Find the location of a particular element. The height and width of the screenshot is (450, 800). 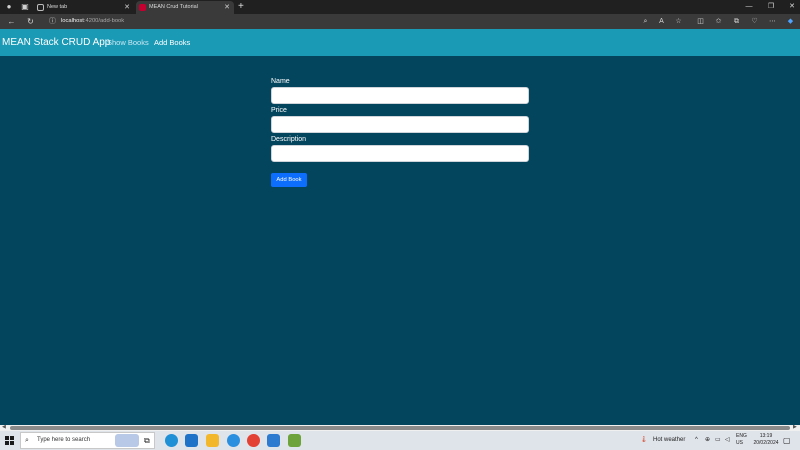

favorites-icon: ✩ is located at coordinates (718, 21).